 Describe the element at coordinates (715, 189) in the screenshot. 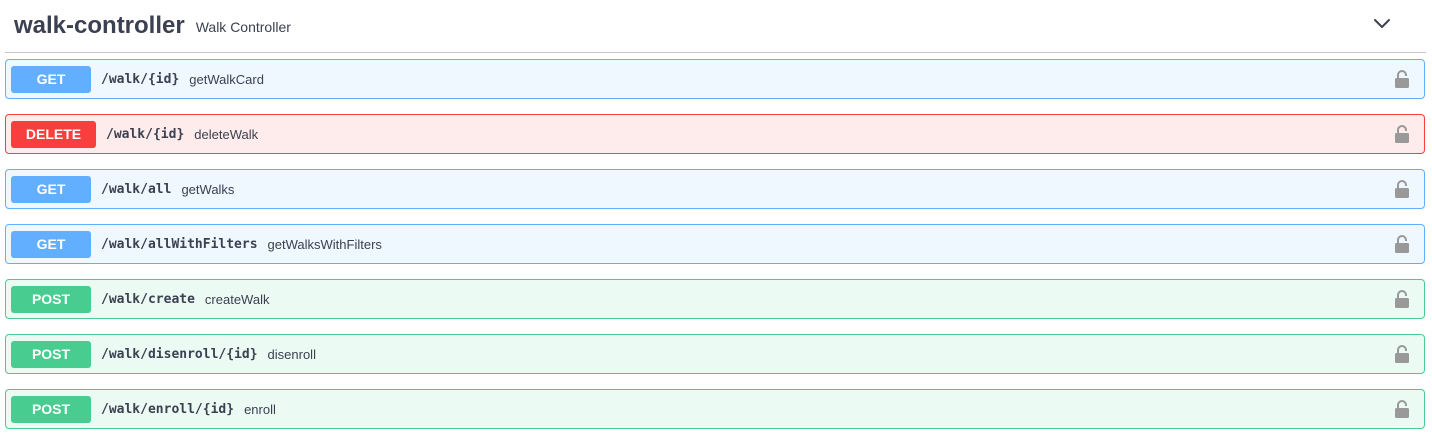

I see `operation-get-walks: GET /walk/all getWalks` at that location.